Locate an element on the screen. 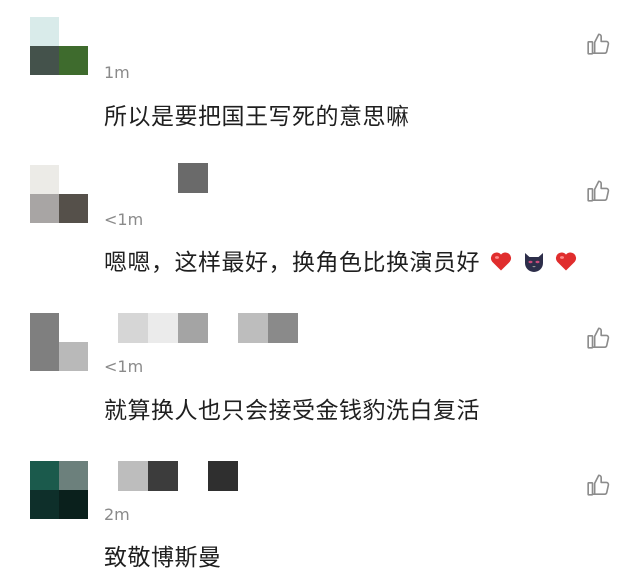 The image size is (640, 580). comment-text: 所以是要把国王写死的意思嘛 is located at coordinates (257, 117).